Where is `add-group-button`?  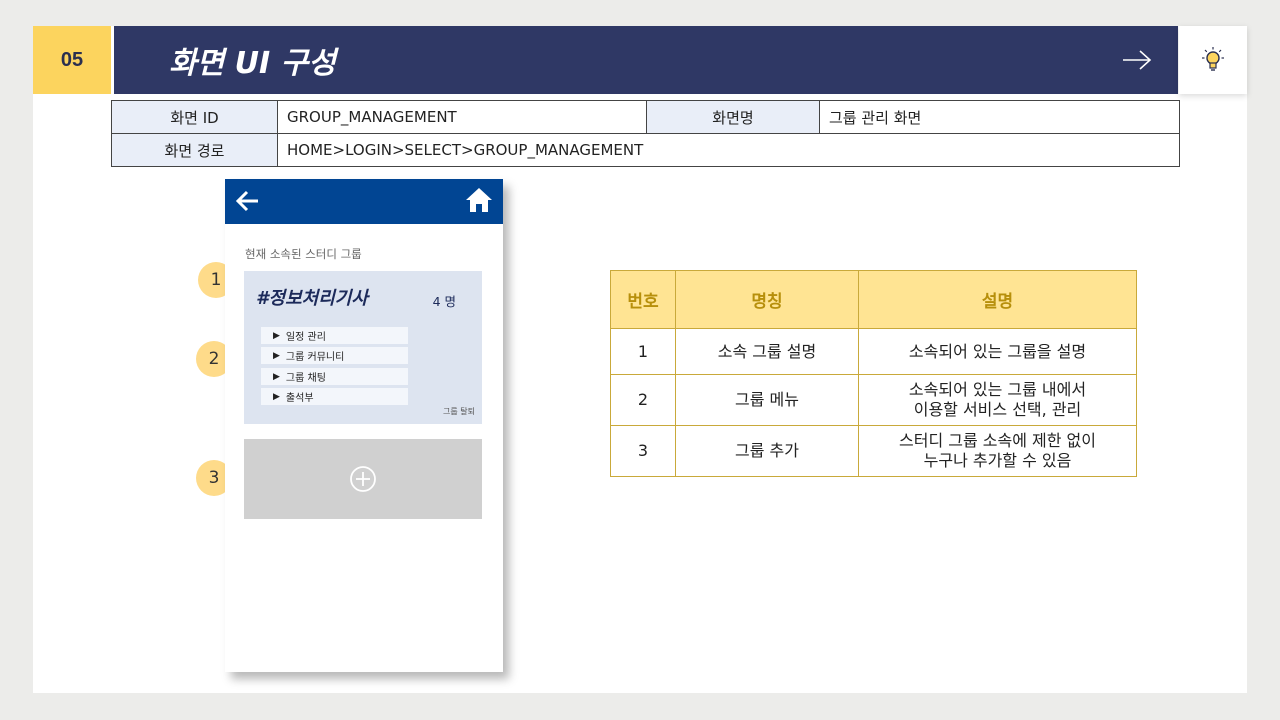 add-group-button is located at coordinates (363, 479).